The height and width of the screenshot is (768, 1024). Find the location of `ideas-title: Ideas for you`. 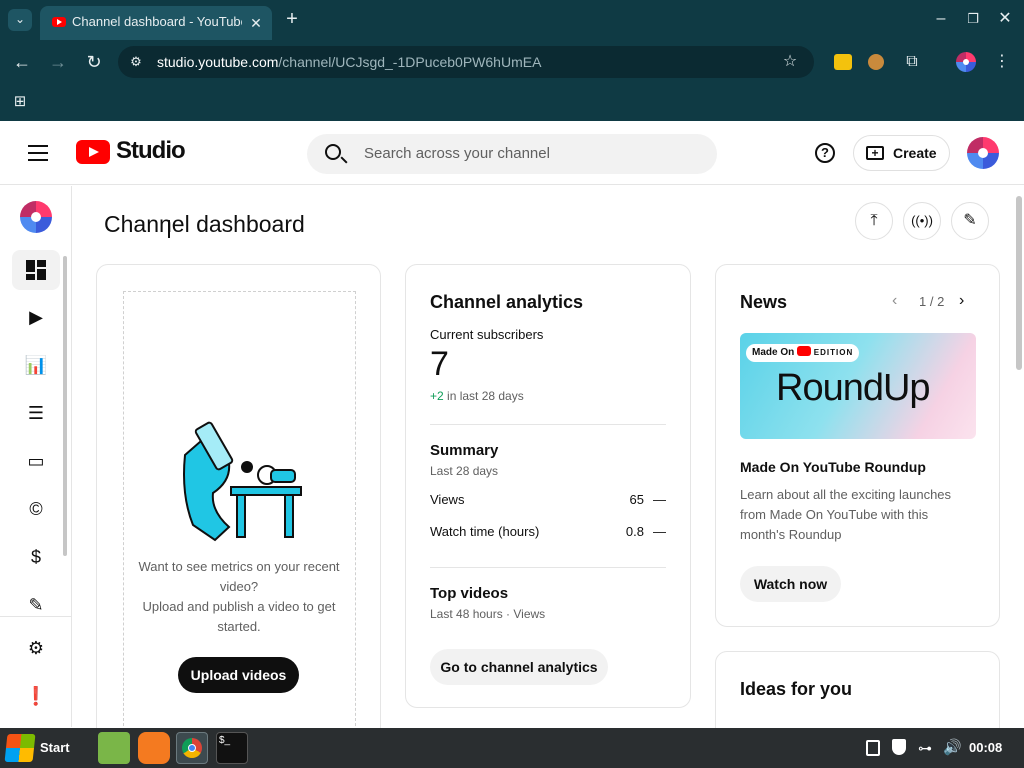

ideas-title: Ideas for you is located at coordinates (796, 689).